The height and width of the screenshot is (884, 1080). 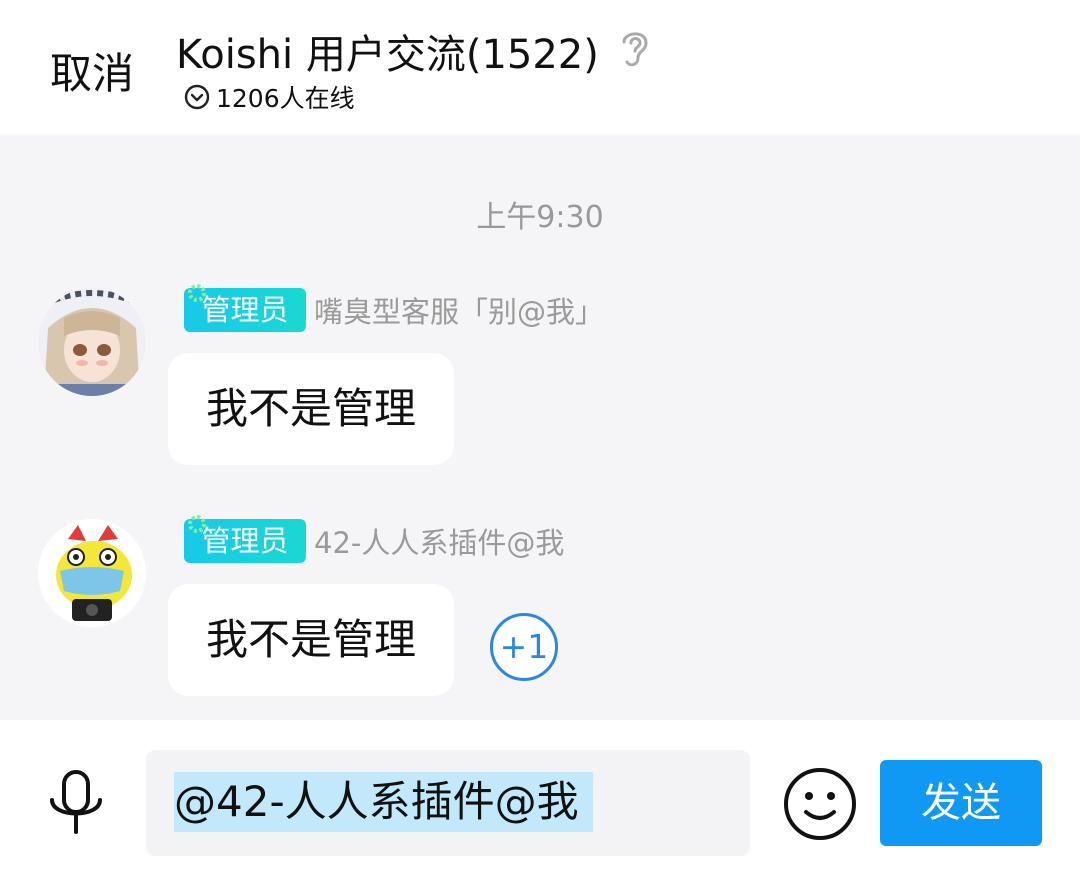 I want to click on group-title: Koishi 用户交流(1522), so click(x=387, y=55).